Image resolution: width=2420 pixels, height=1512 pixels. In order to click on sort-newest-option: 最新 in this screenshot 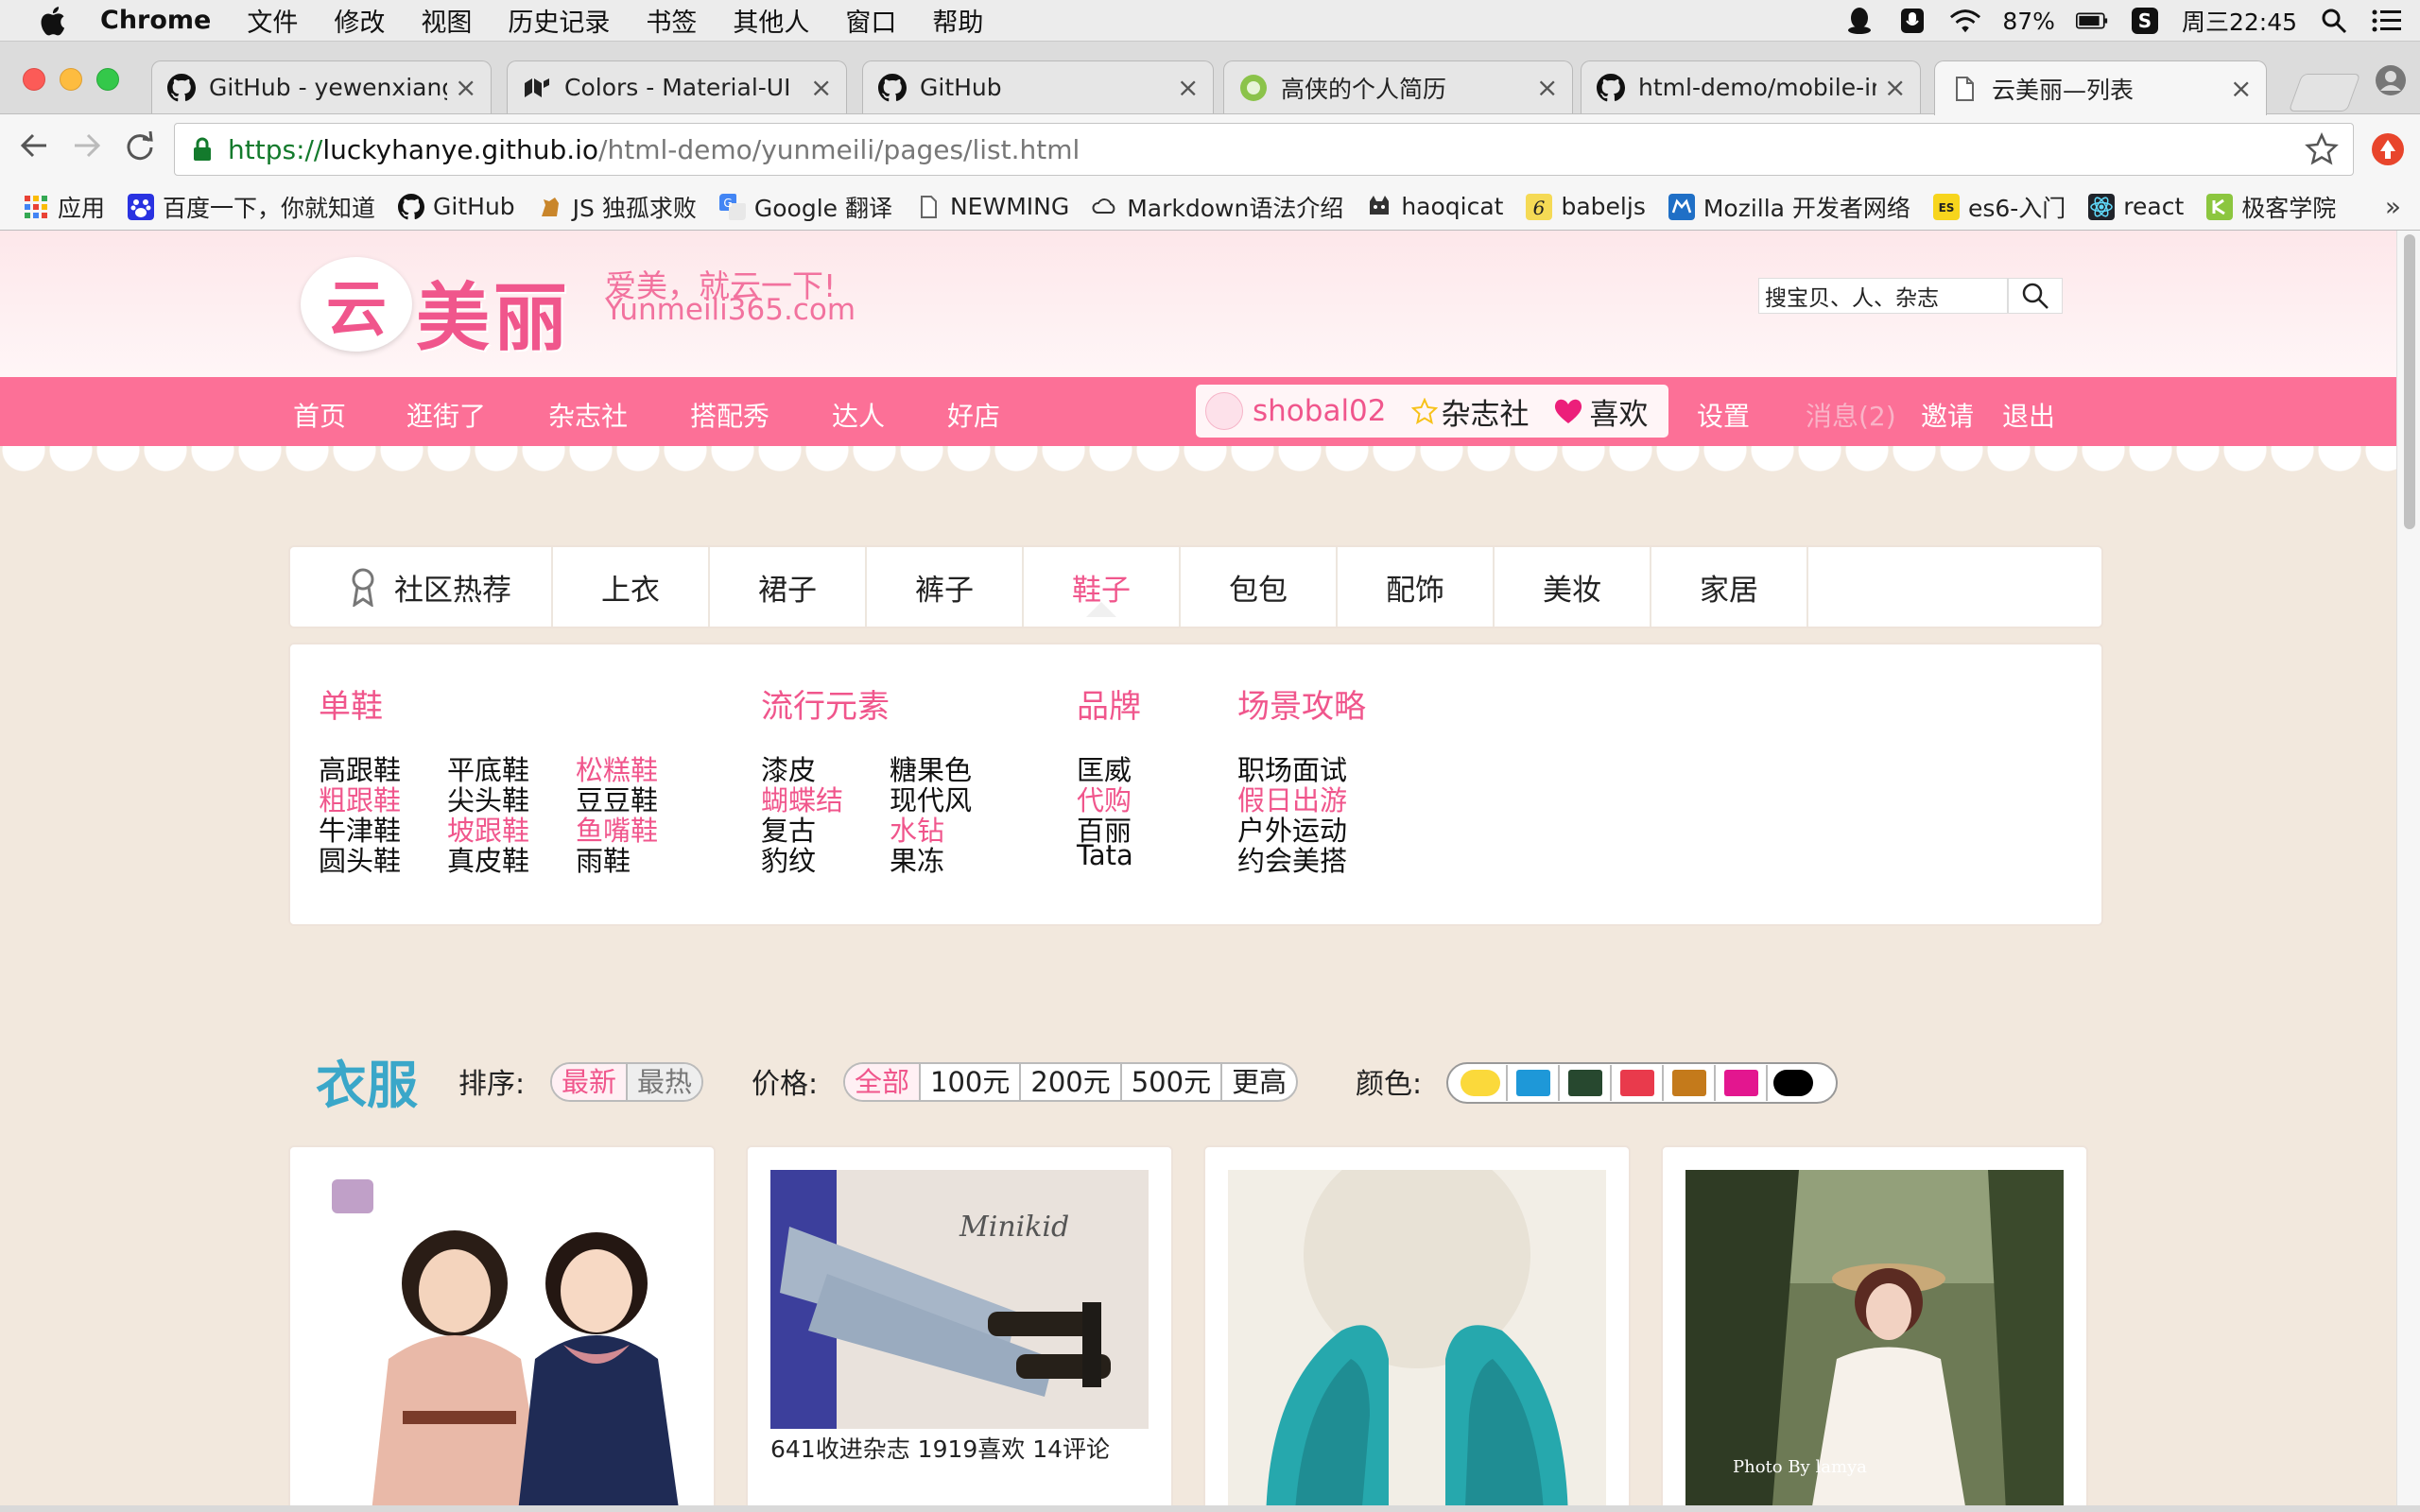, I will do `click(589, 1082)`.